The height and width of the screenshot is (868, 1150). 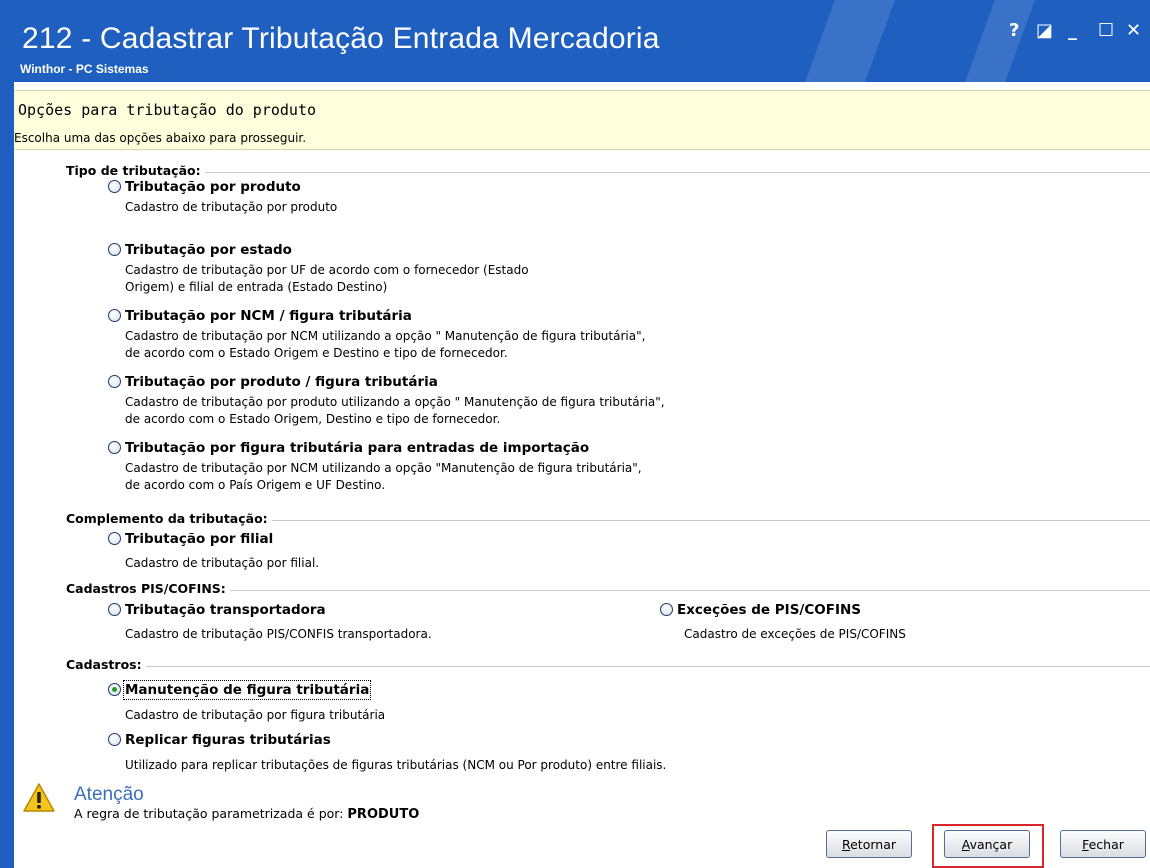 I want to click on button-label: echar, so click(x=1106, y=844).